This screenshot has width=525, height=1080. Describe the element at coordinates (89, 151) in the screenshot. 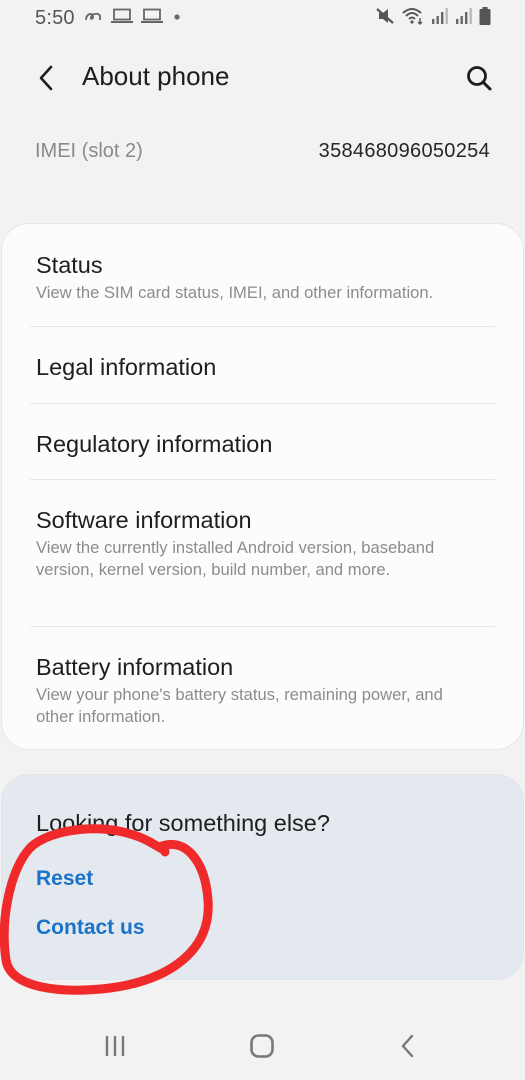

I see `imei-label: IMEI (slot 2)` at that location.